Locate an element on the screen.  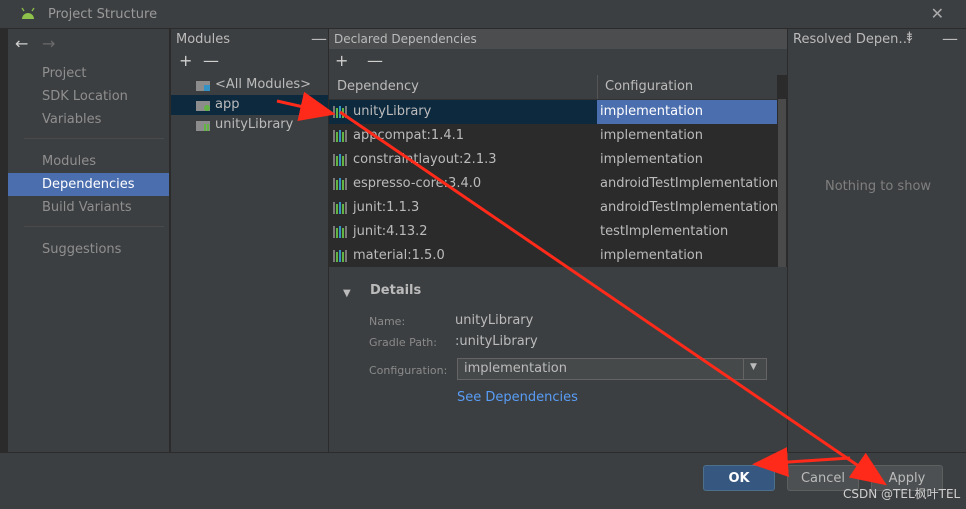
add-dependency-button: + is located at coordinates (341, 60).